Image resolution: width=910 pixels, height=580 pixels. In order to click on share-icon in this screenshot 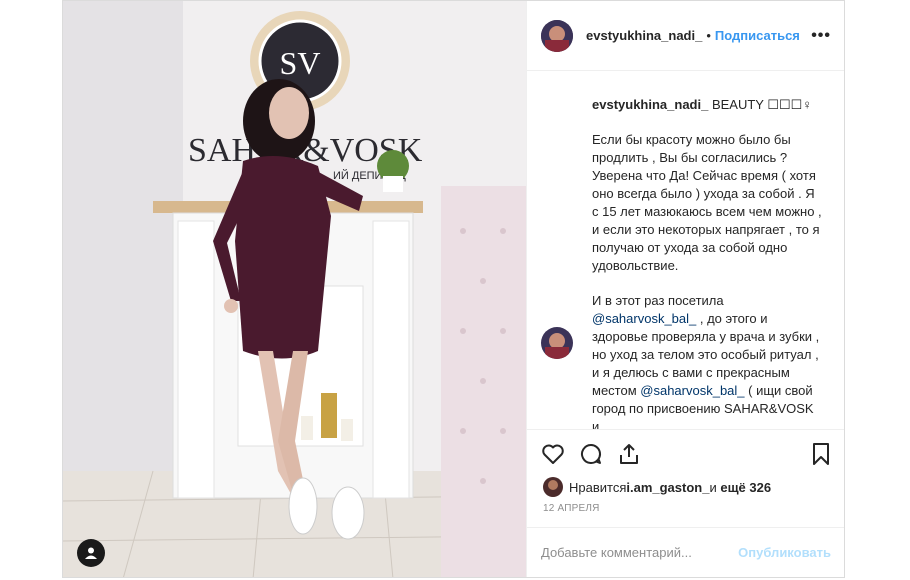, I will do `click(629, 454)`.